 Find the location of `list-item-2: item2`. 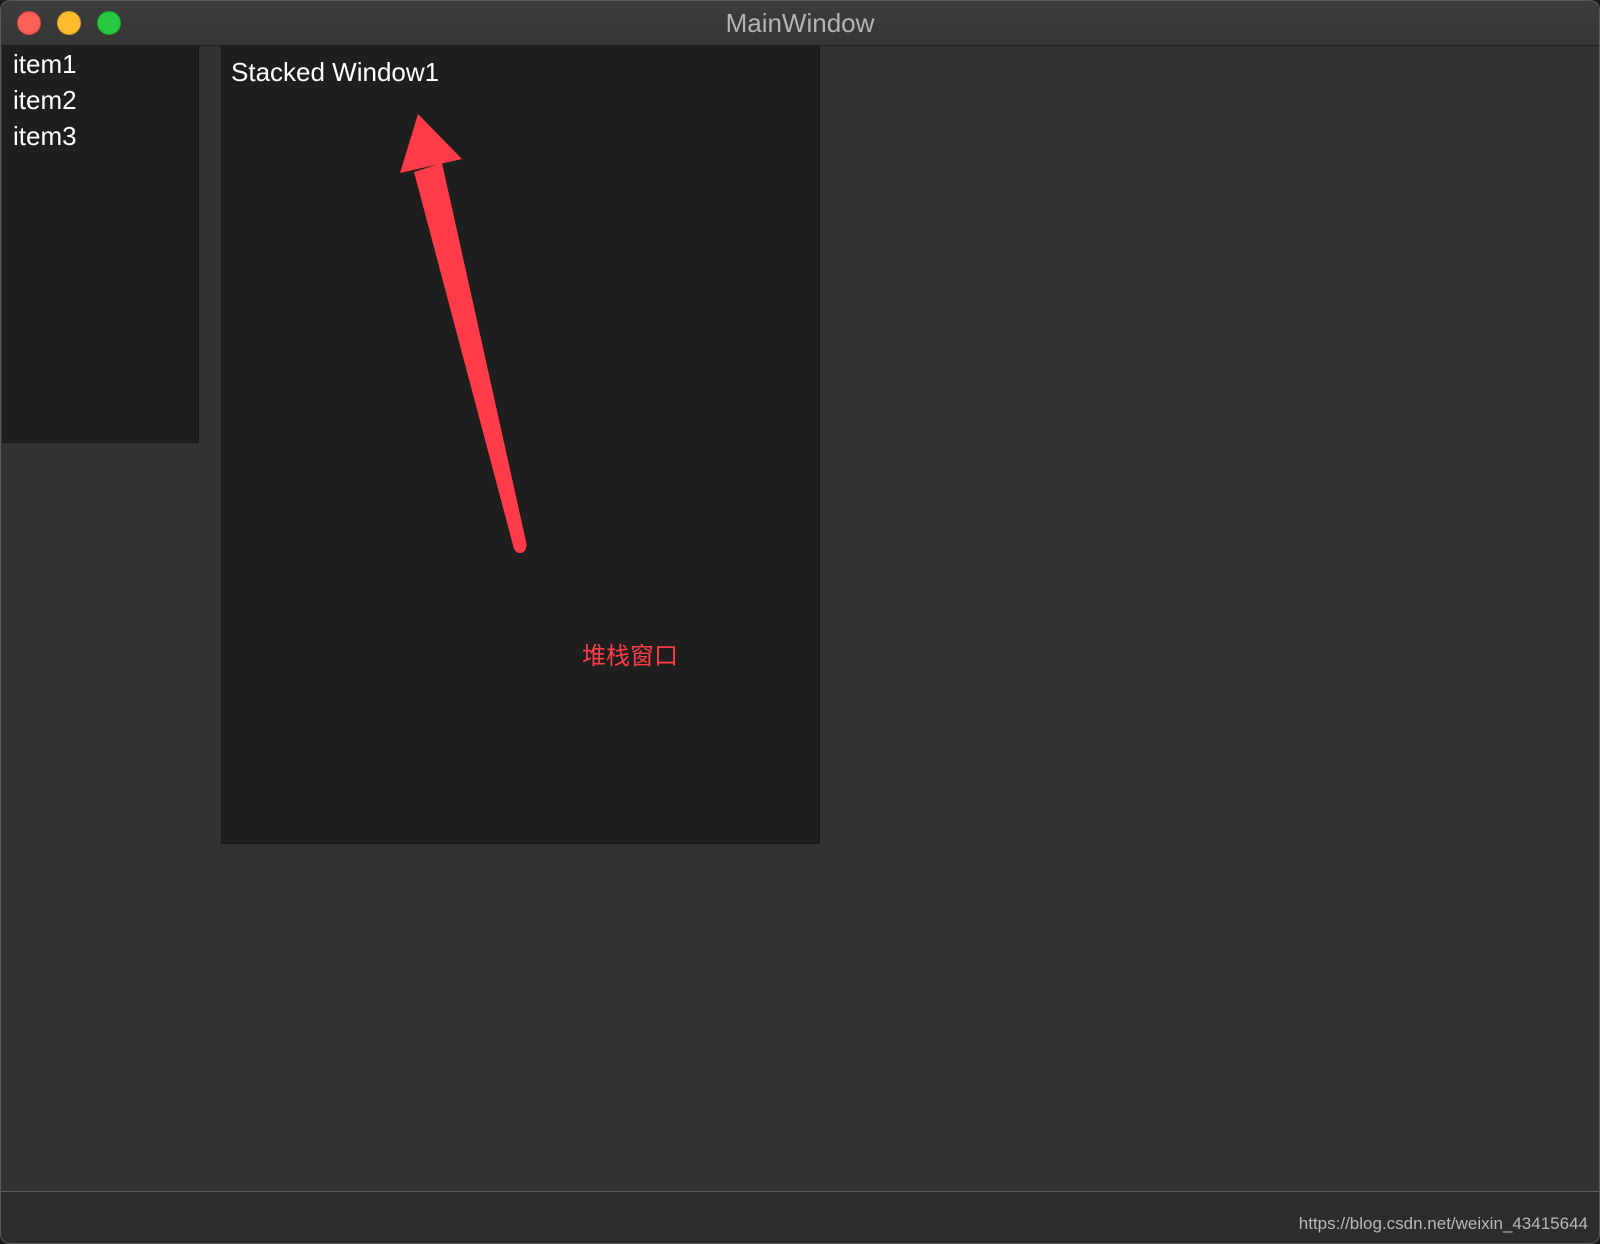

list-item-2: item2 is located at coordinates (45, 100).